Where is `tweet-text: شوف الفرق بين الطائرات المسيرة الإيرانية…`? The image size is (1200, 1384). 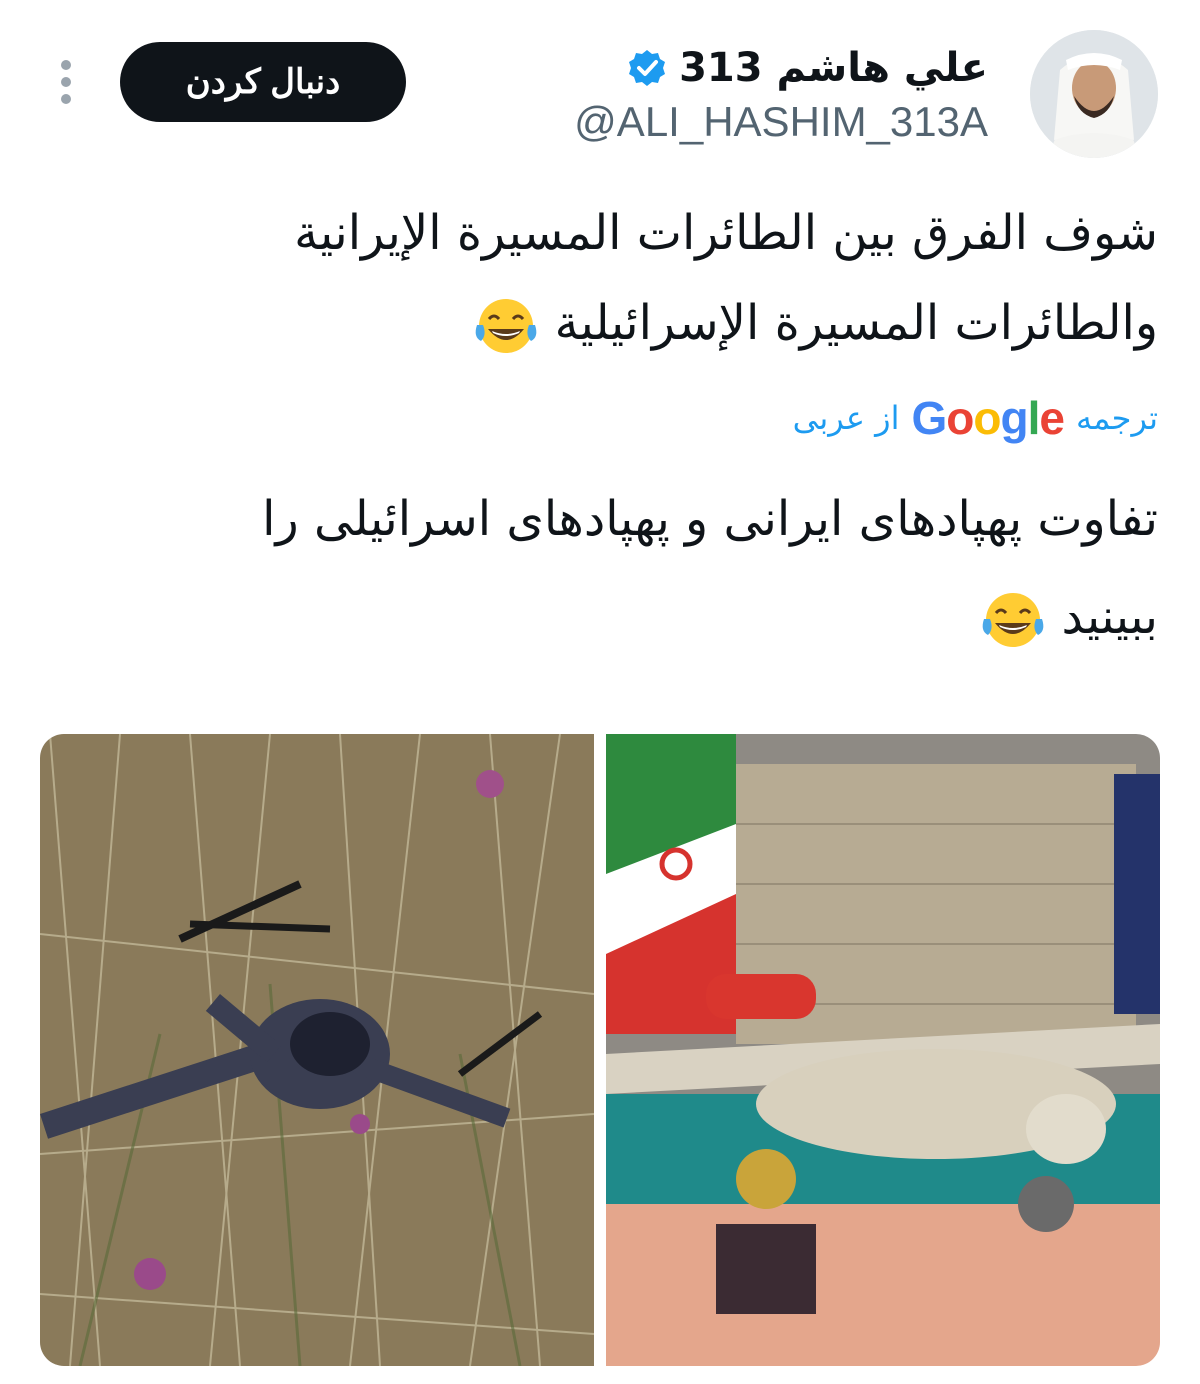
tweet-text: شوف الفرق بين الطائرات المسيرة الإيرانية… is located at coordinates (658, 278).